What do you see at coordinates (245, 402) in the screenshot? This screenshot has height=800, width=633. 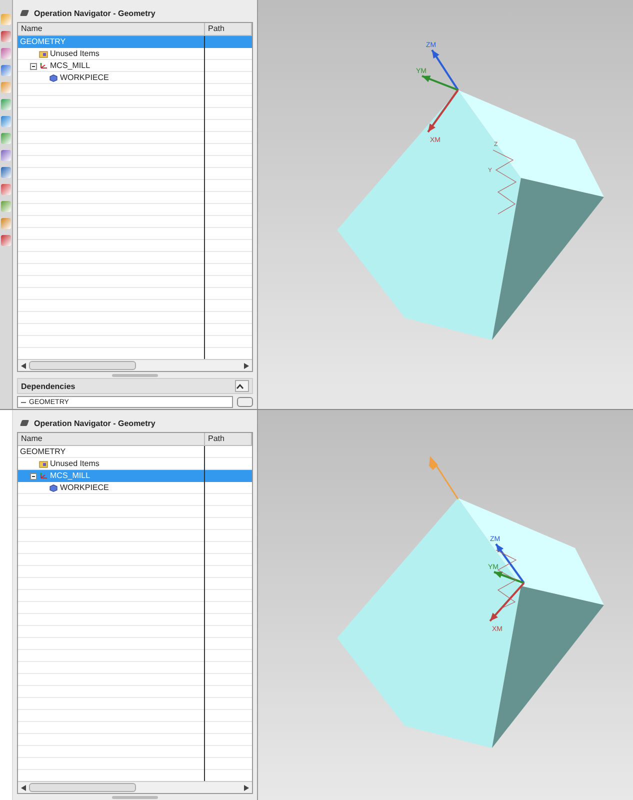 I see `search-button` at bounding box center [245, 402].